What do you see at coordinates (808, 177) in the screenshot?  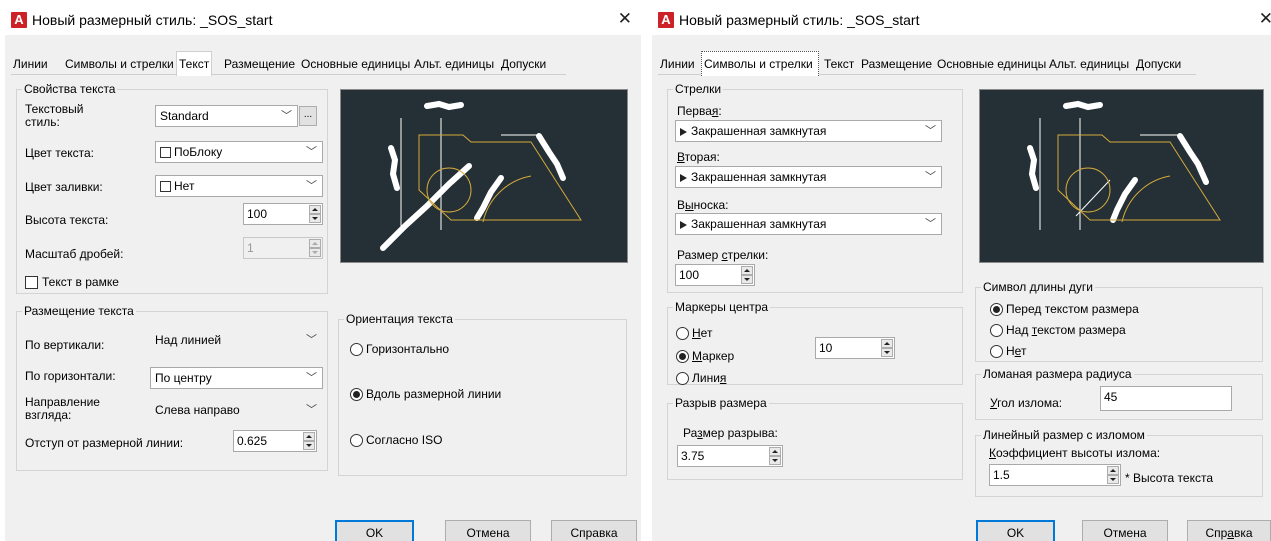 I see `second-arrow-select: Закрашенная замкнутая ﹀` at bounding box center [808, 177].